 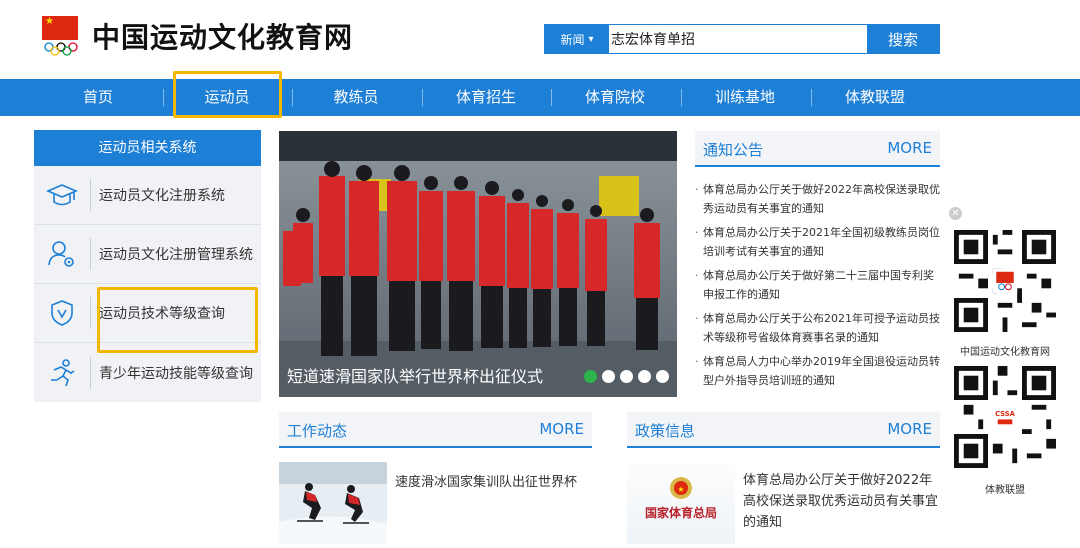 I want to click on shield-v-icon, so click(x=62, y=313).